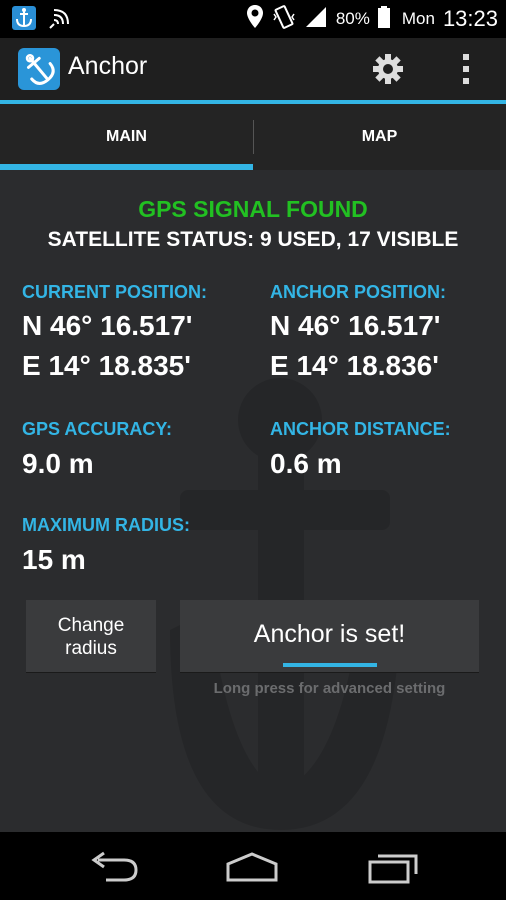 Image resolution: width=506 pixels, height=900 pixels. I want to click on action-bar: Anchor, so click(253, 69).